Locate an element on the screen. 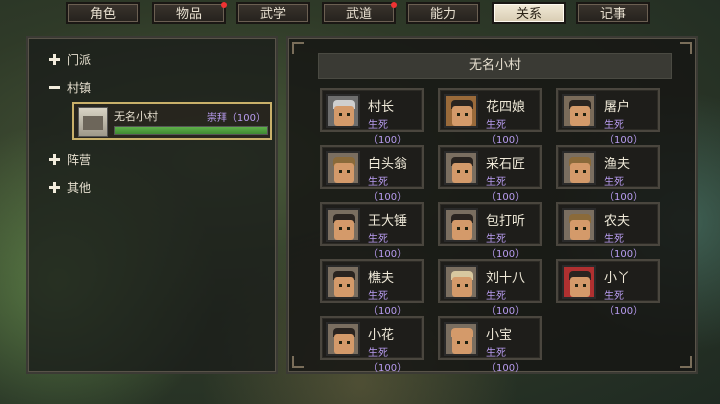 The image size is (720, 404). tab-character: 角色 is located at coordinates (103, 13).